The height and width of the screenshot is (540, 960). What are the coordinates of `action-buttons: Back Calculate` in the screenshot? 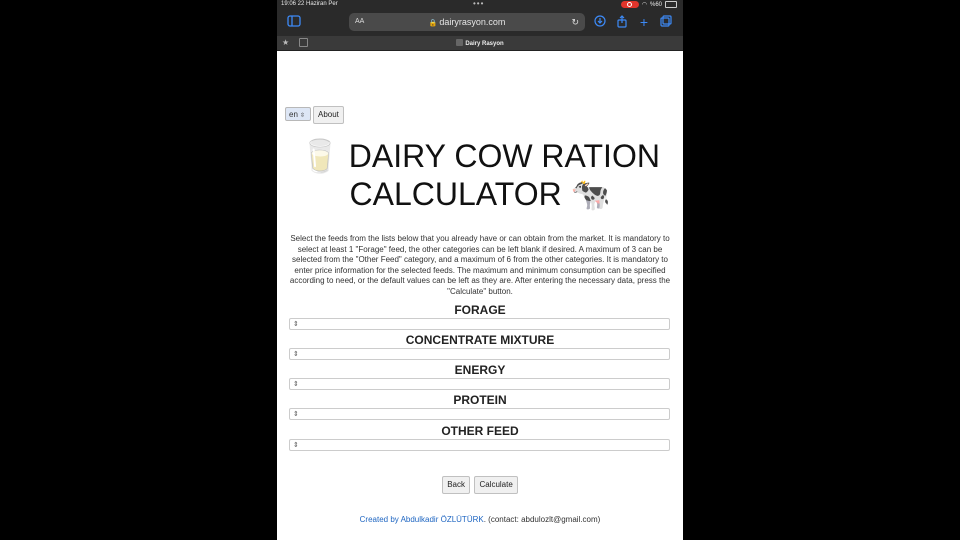 It's located at (480, 484).